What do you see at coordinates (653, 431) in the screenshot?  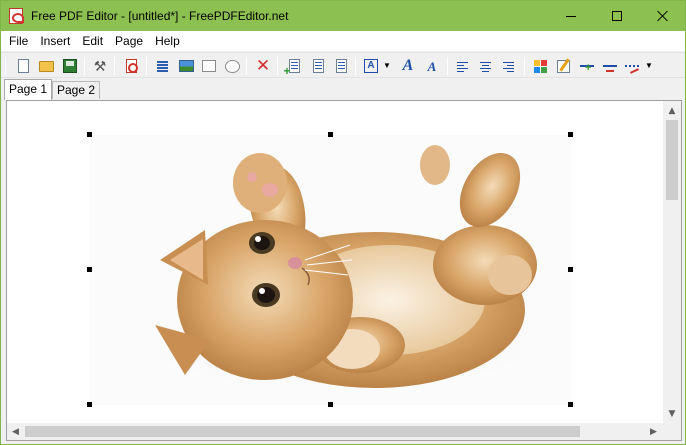 I see `scroll-right-icon: ▶` at bounding box center [653, 431].